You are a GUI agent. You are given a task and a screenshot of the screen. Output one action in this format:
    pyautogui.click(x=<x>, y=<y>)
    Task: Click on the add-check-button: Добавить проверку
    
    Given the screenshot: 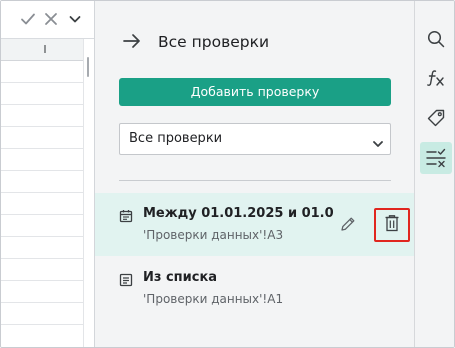 What is the action you would take?
    pyautogui.click(x=255, y=92)
    